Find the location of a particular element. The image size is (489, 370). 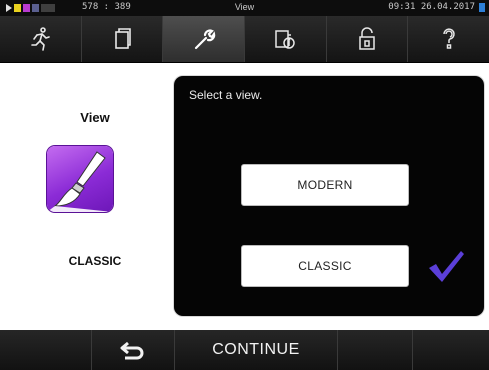

checkmark-icon is located at coordinates (446, 266).